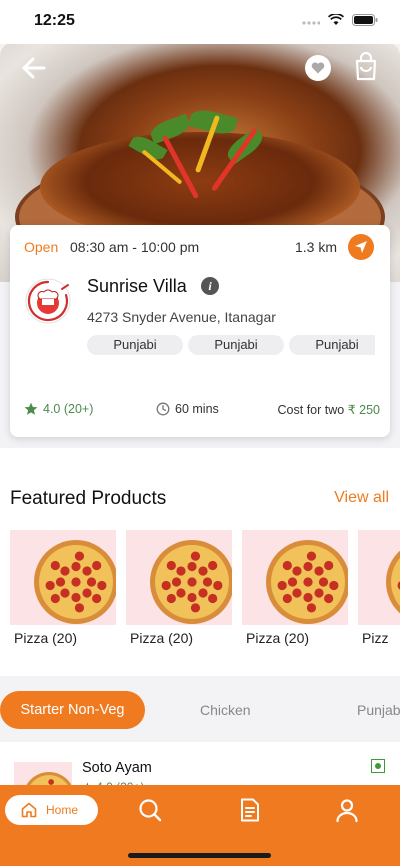 The height and width of the screenshot is (866, 400). Describe the element at coordinates (378, 710) in the screenshot. I see `tab-punjabi: Punjab` at that location.